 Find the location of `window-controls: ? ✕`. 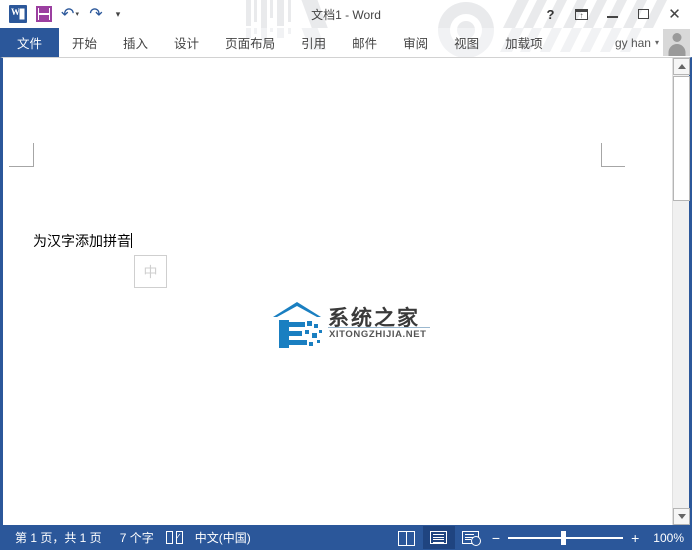

window-controls: ? ✕ is located at coordinates (612, 14).